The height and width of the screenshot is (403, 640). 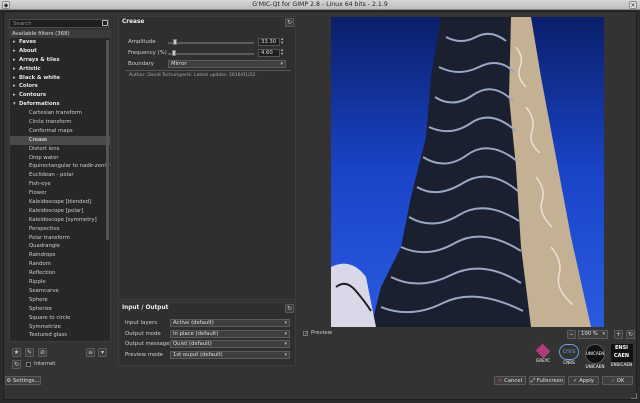 I want to click on filter-item: Circle transform, so click(x=60, y=122).